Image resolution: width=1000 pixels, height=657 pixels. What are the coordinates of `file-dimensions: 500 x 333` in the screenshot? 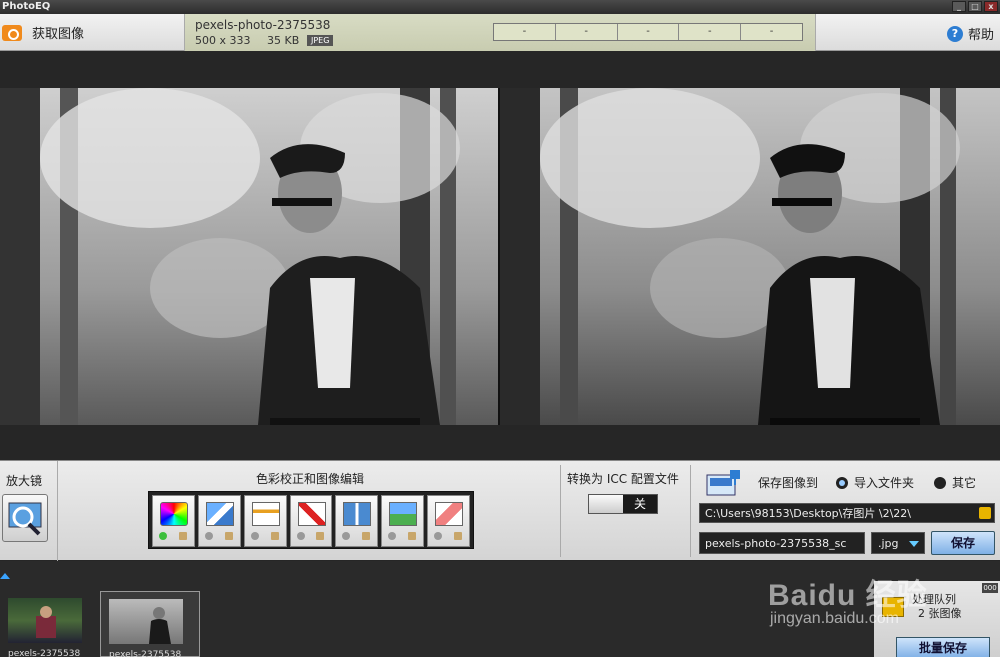 It's located at (223, 40).